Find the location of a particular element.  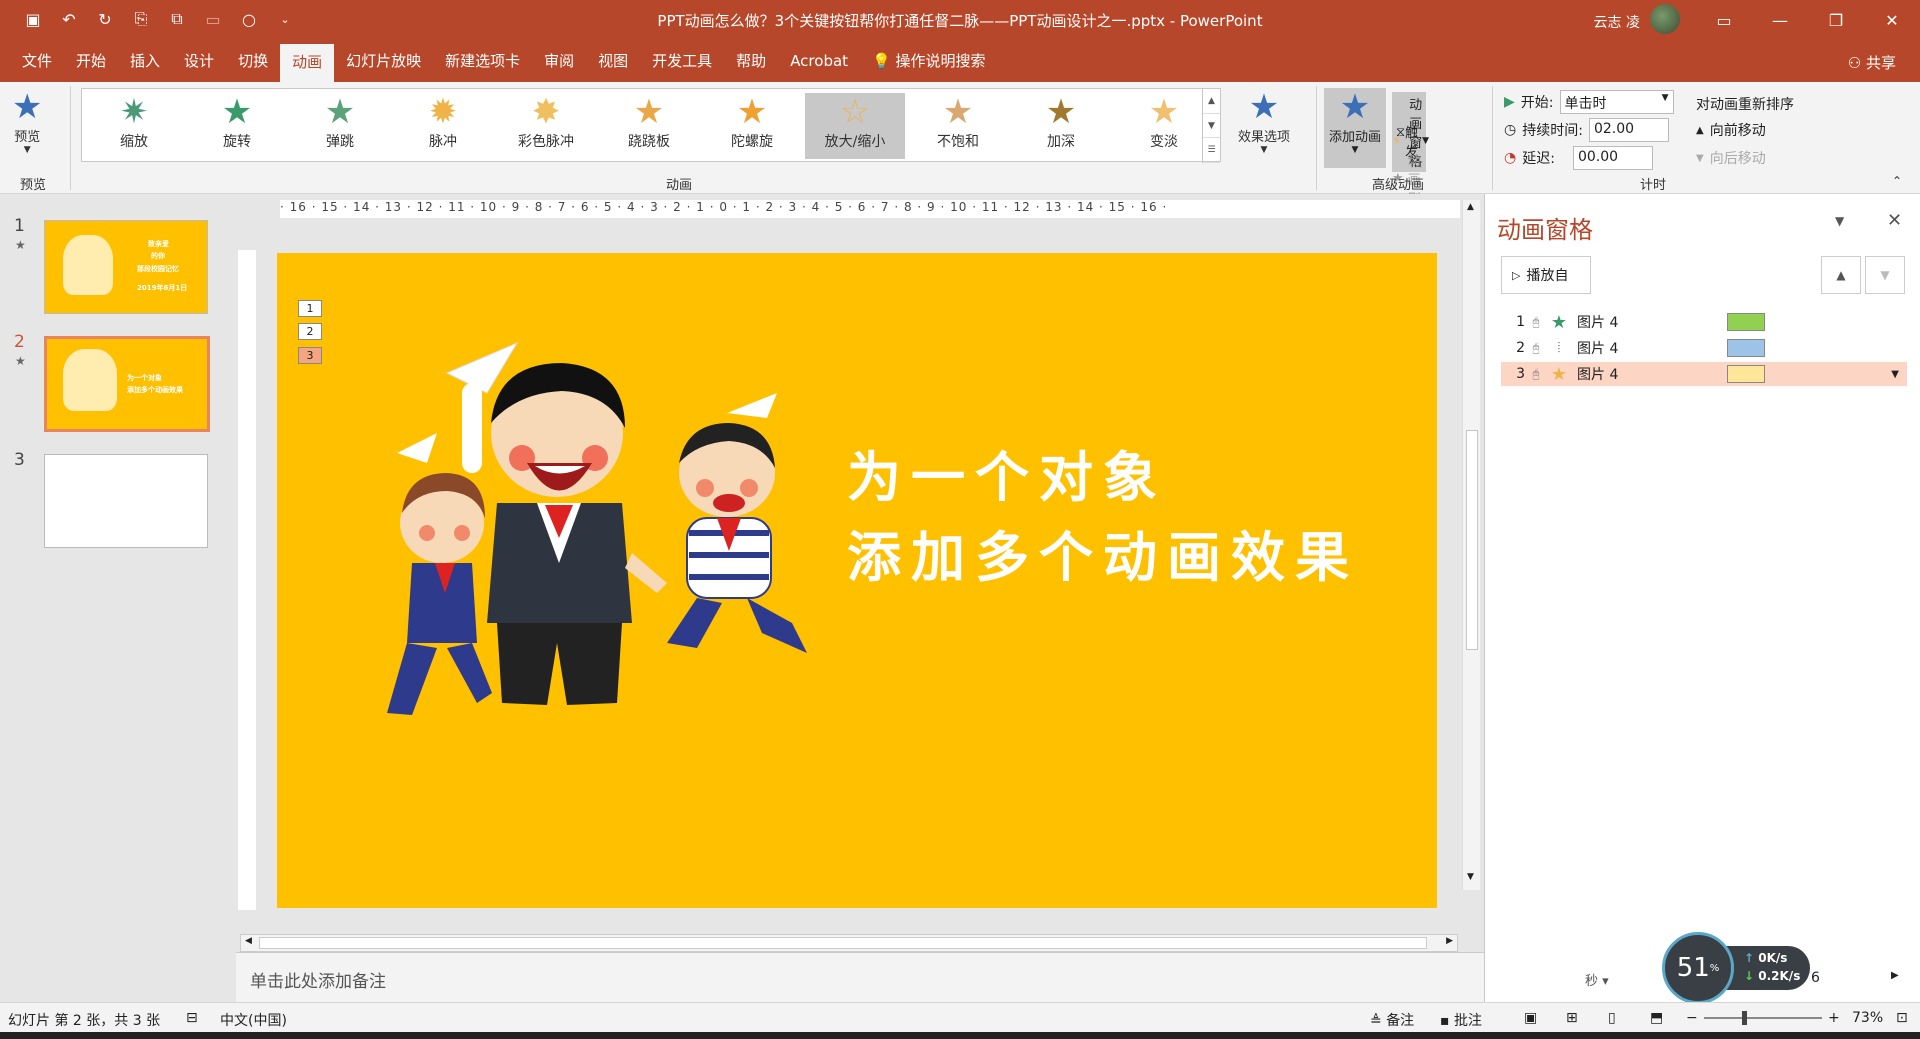

tab-new: 新建选项卡 is located at coordinates (482, 61).